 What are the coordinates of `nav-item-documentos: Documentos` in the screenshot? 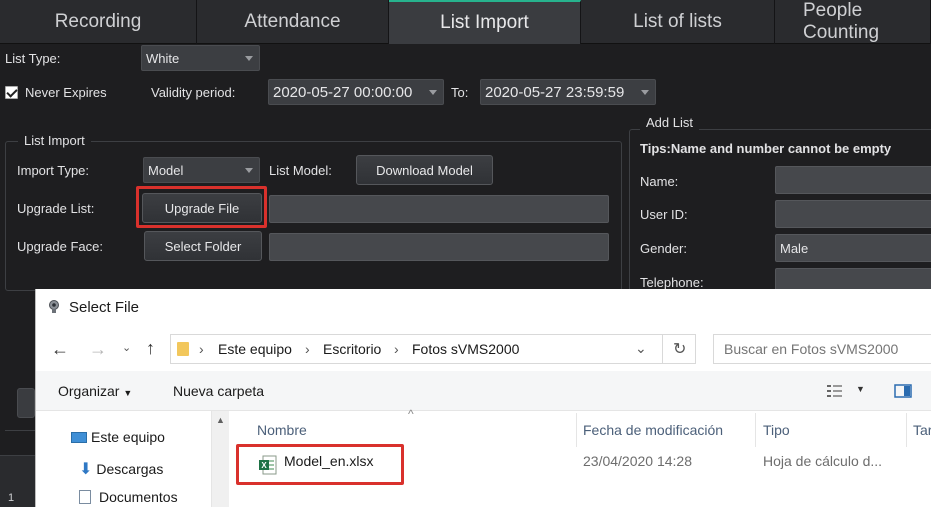 It's located at (128, 497).